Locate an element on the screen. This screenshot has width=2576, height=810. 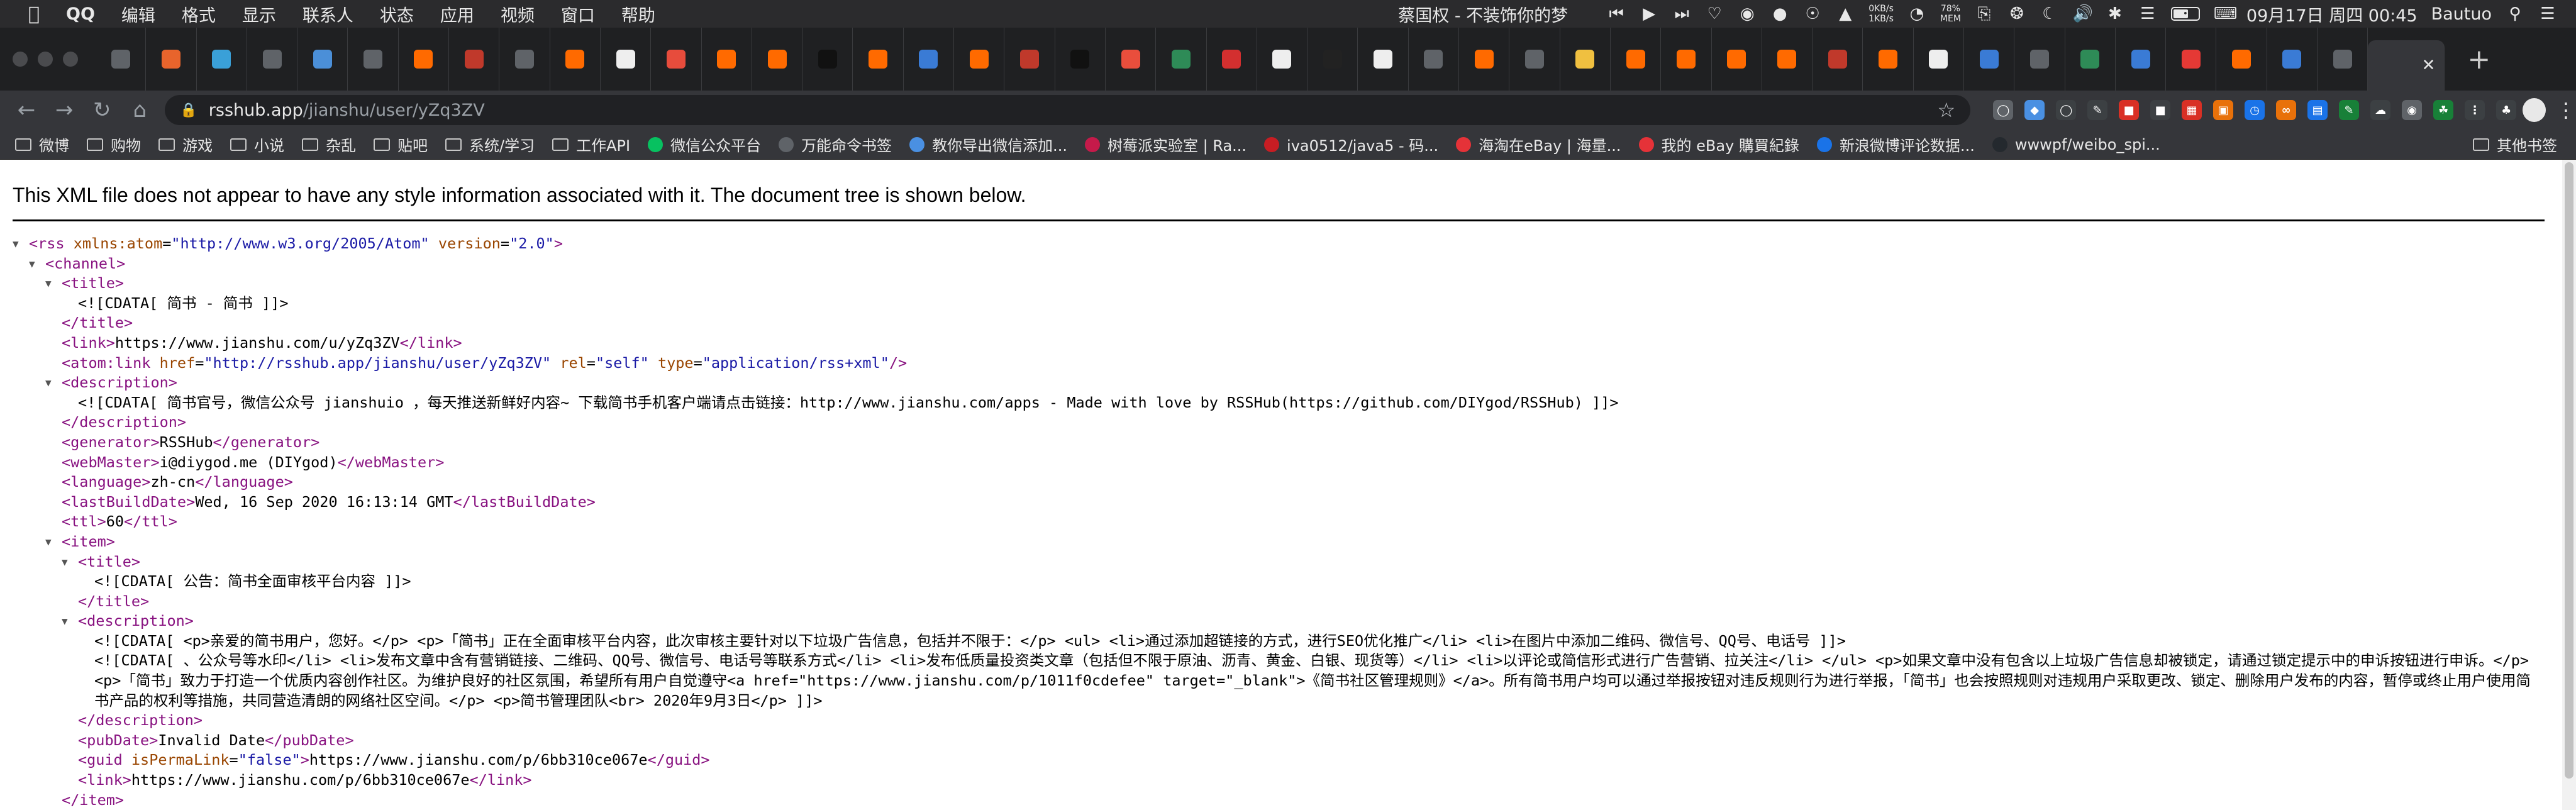
menu-apps: 应用 is located at coordinates (457, 14).